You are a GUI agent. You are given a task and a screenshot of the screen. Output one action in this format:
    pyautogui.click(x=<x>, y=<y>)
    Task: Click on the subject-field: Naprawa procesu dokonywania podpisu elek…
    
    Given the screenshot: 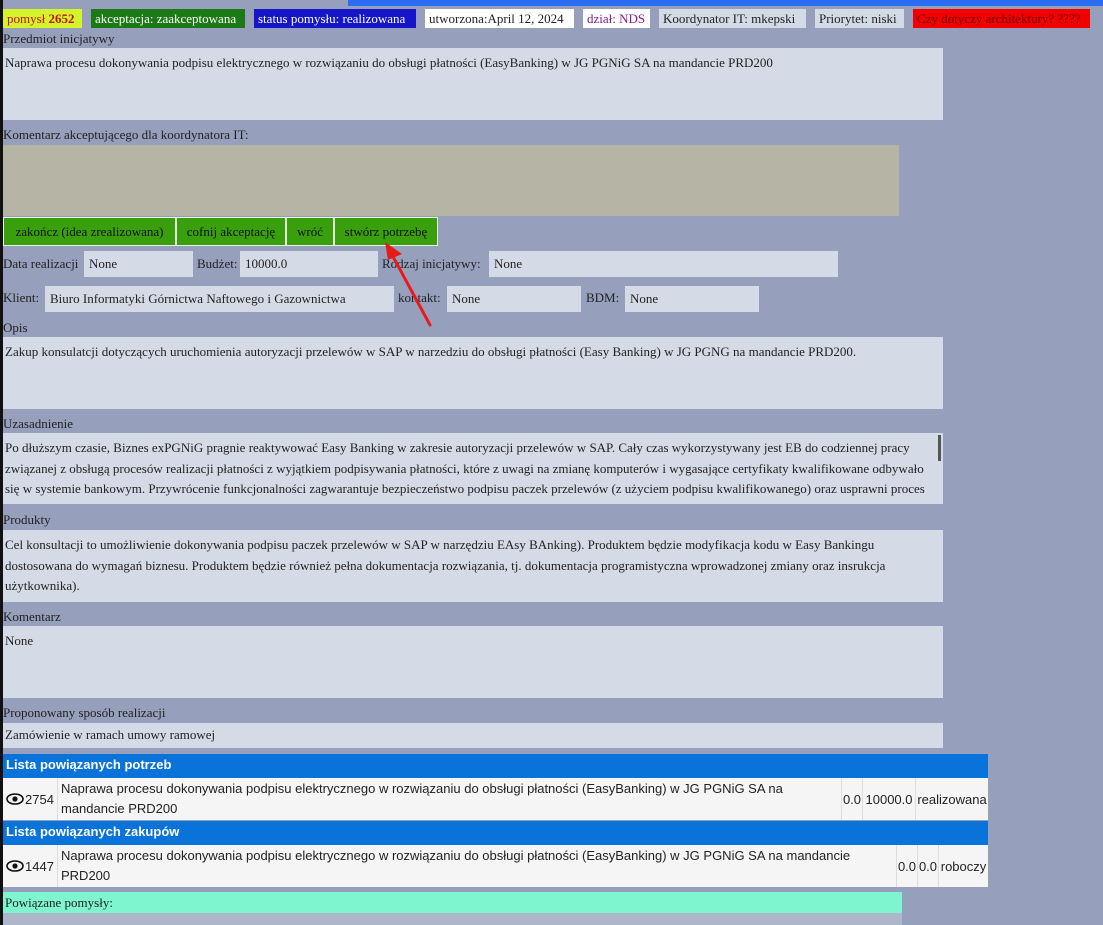 What is the action you would take?
    pyautogui.click(x=473, y=84)
    